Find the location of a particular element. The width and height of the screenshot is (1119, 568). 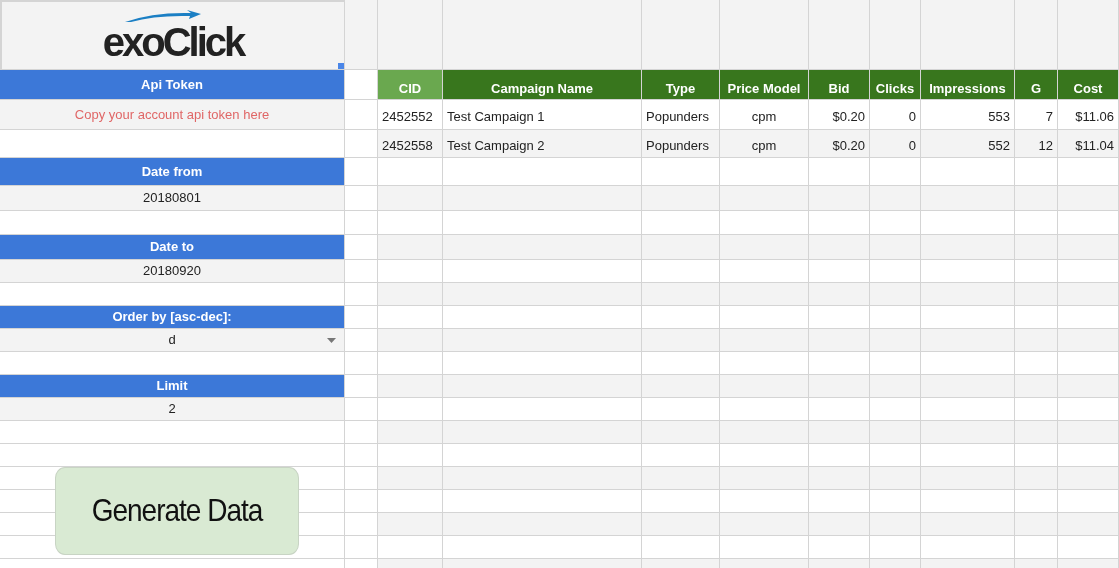

column-header: Type is located at coordinates (681, 85).